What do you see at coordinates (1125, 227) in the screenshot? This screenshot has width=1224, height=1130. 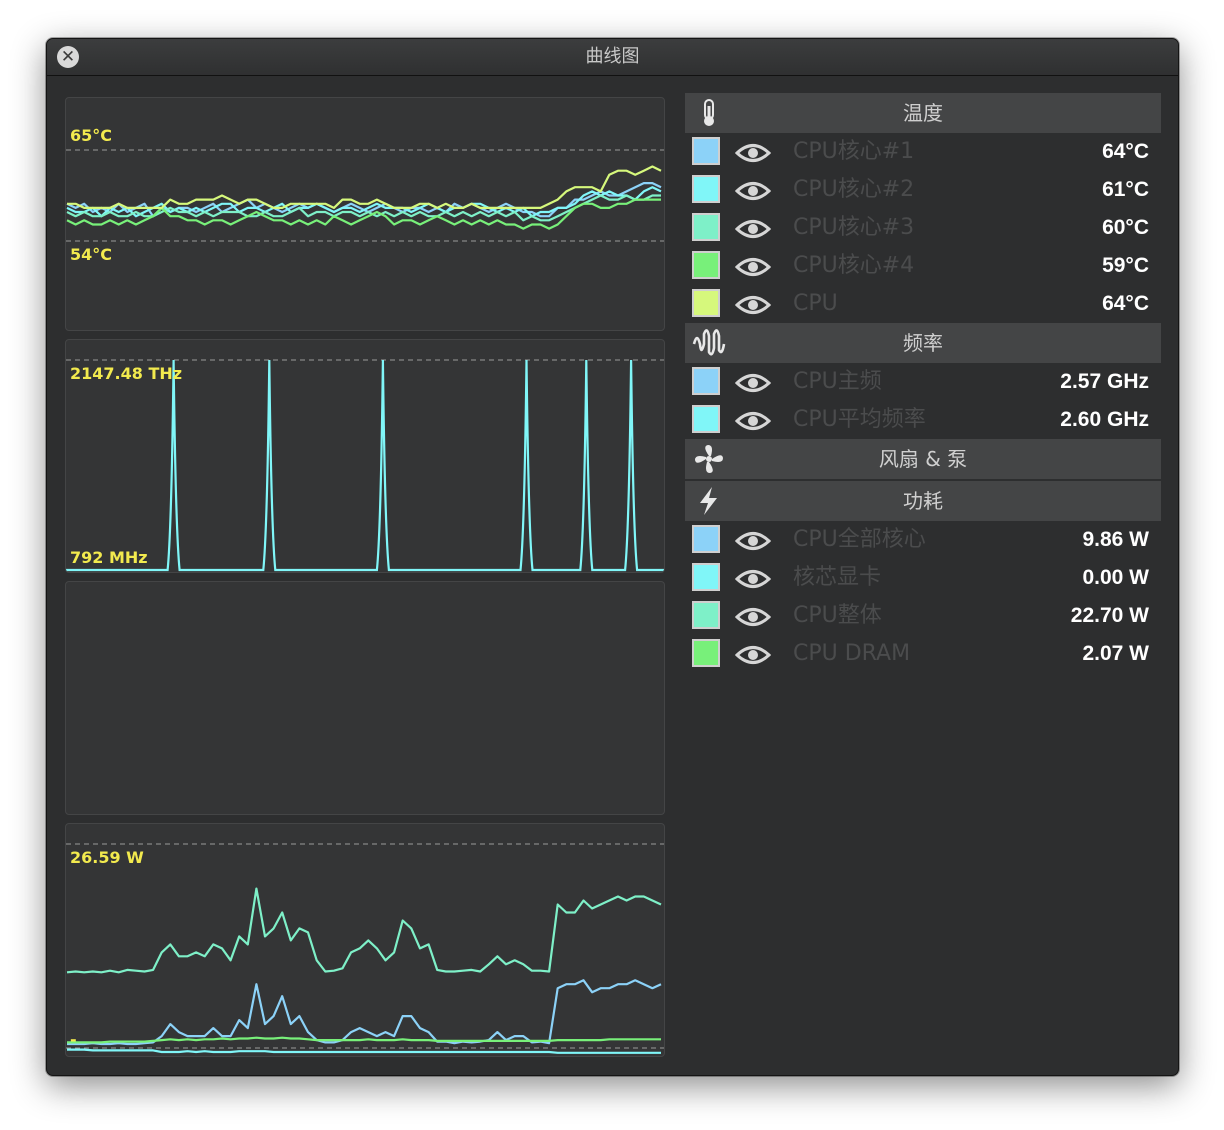 I see `sensor-value: 60°C` at bounding box center [1125, 227].